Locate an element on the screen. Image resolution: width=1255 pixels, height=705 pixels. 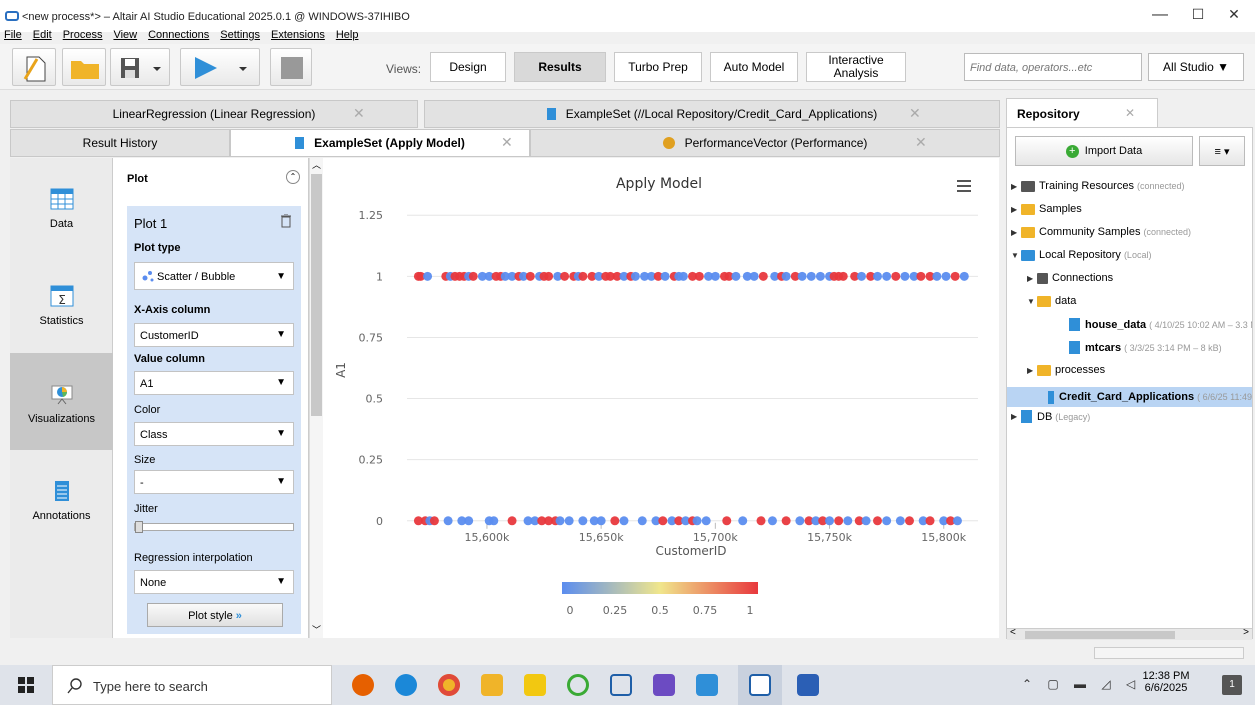
nav-label: Visualizations is located at coordinates (61, 419).